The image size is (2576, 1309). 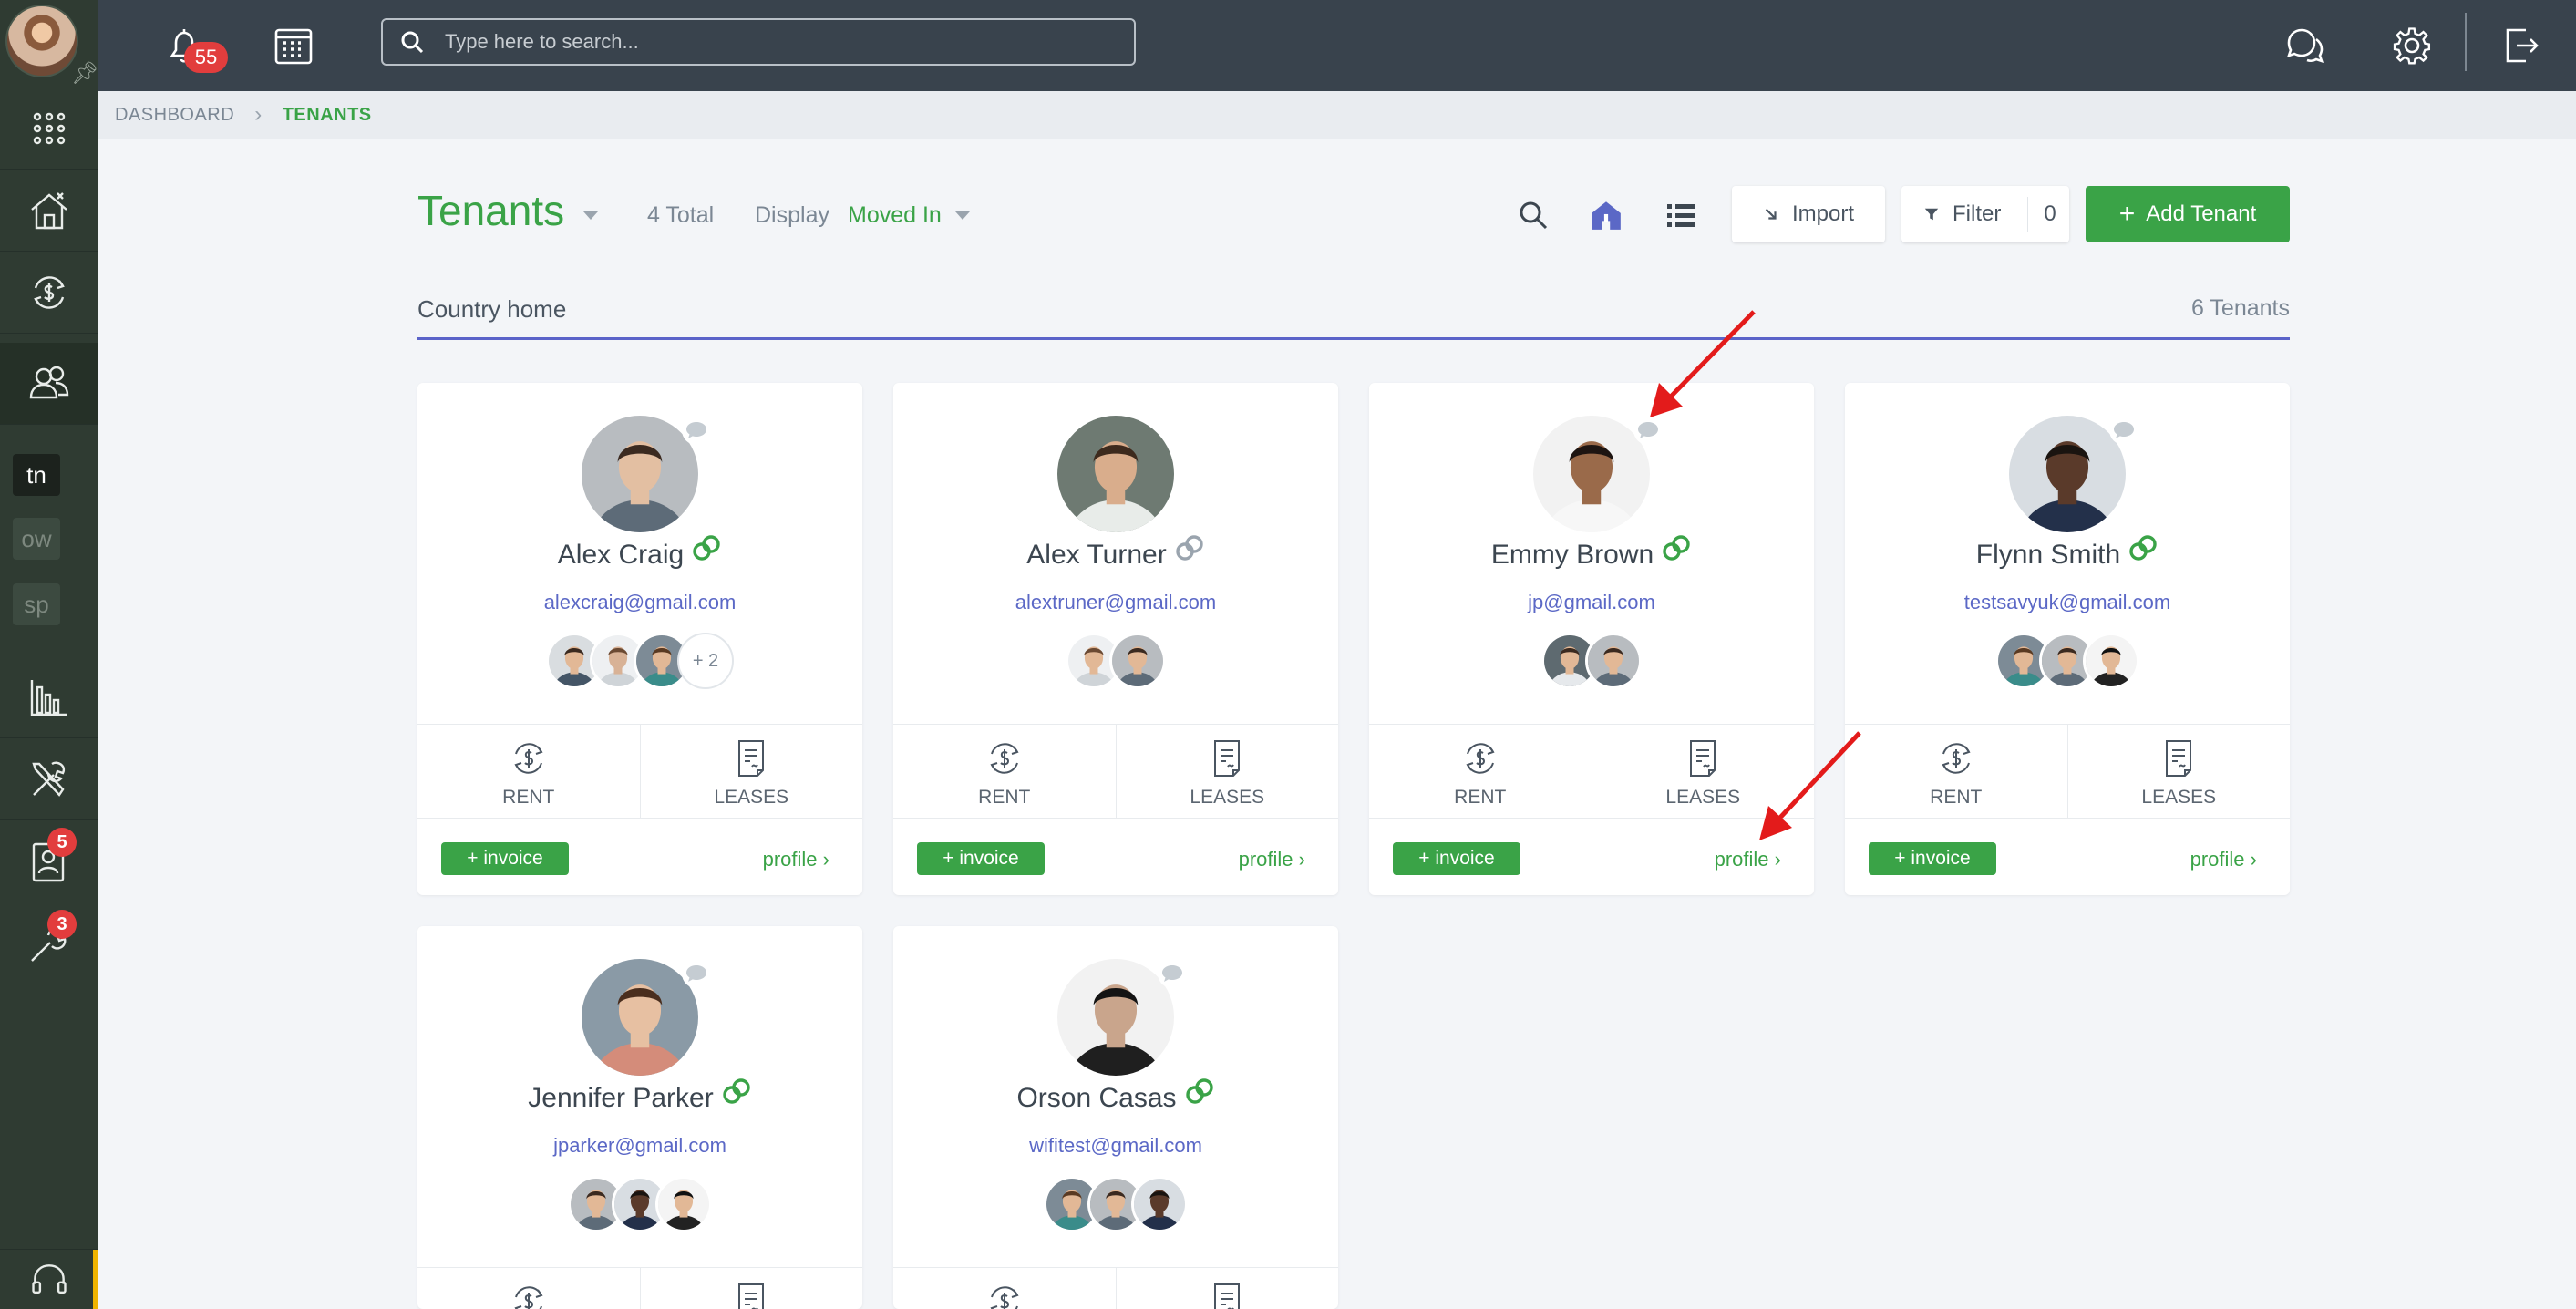 What do you see at coordinates (49, 129) in the screenshot?
I see `apps-menu-button` at bounding box center [49, 129].